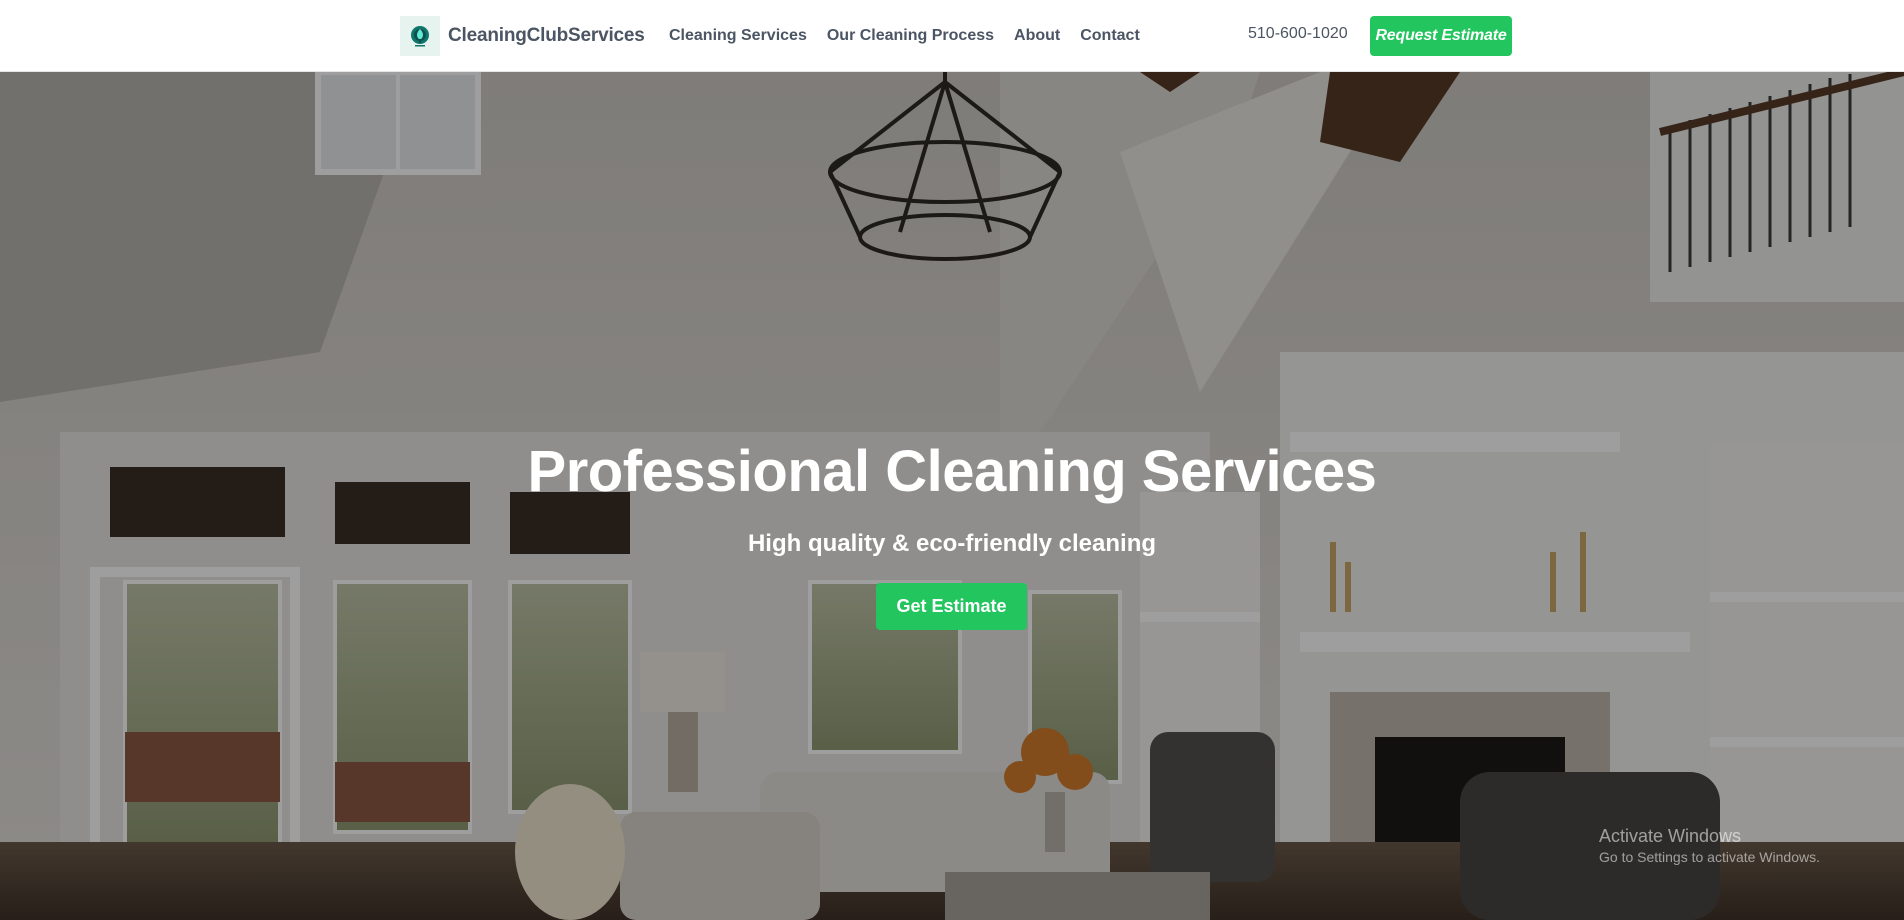 This screenshot has height=920, width=1904. I want to click on logo, so click(420, 36).